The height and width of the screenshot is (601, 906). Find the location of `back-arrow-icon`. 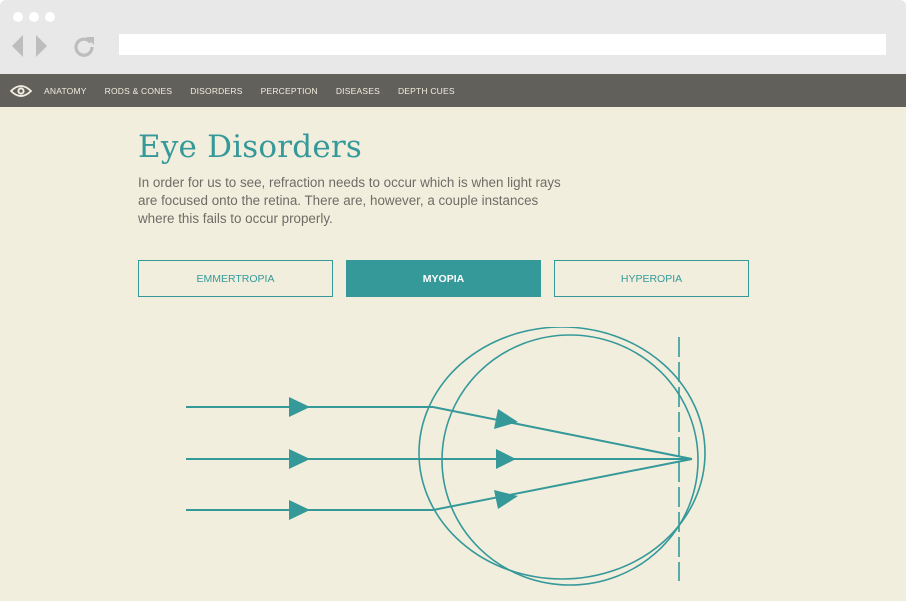

back-arrow-icon is located at coordinates (17, 46).